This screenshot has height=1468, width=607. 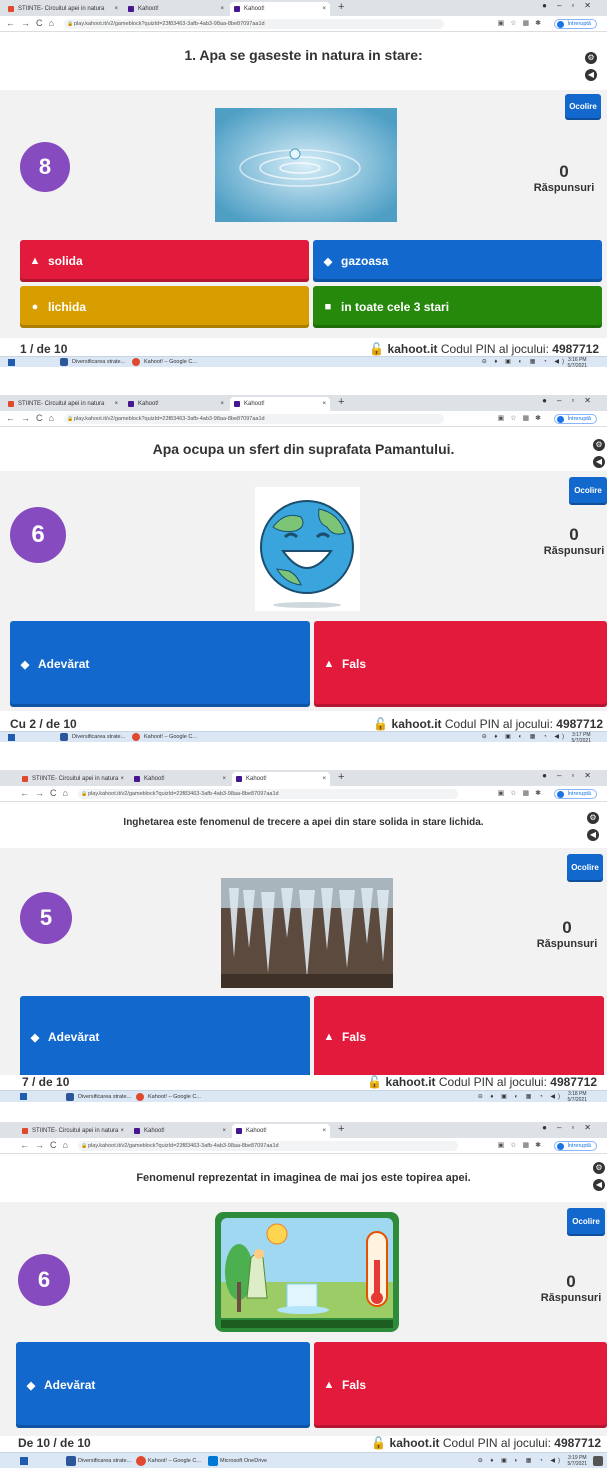 What do you see at coordinates (131, 9) in the screenshot?
I see `kahoot-favicon-icon` at bounding box center [131, 9].